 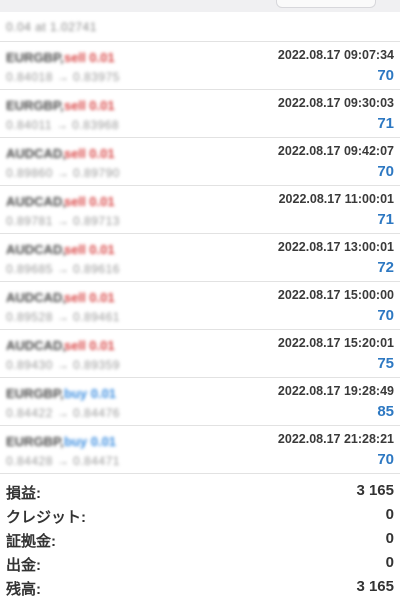 What do you see at coordinates (335, 103) in the screenshot?
I see `trade-datetime: 2022.08.17 09:30:03` at bounding box center [335, 103].